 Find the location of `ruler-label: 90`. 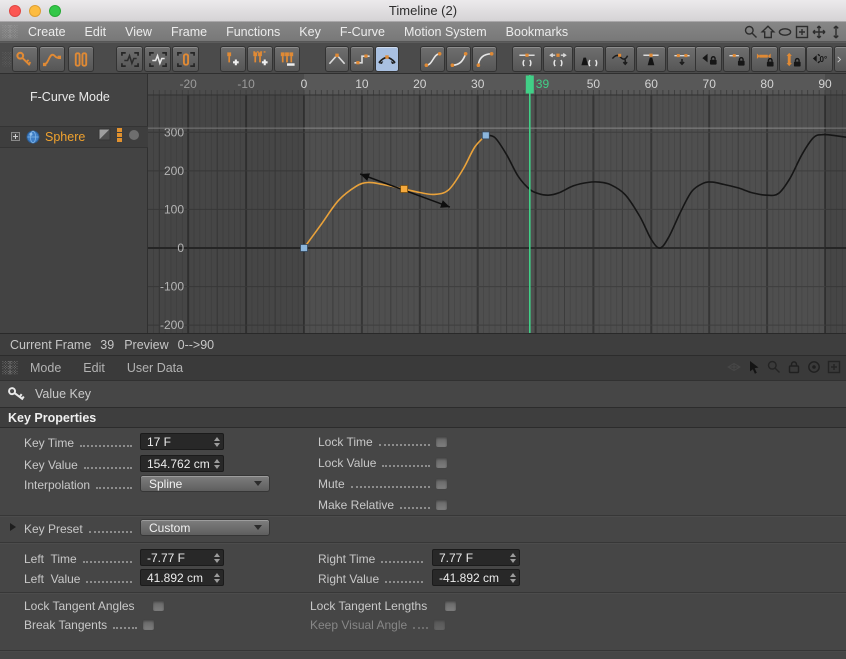

ruler-label: 90 is located at coordinates (825, 84).